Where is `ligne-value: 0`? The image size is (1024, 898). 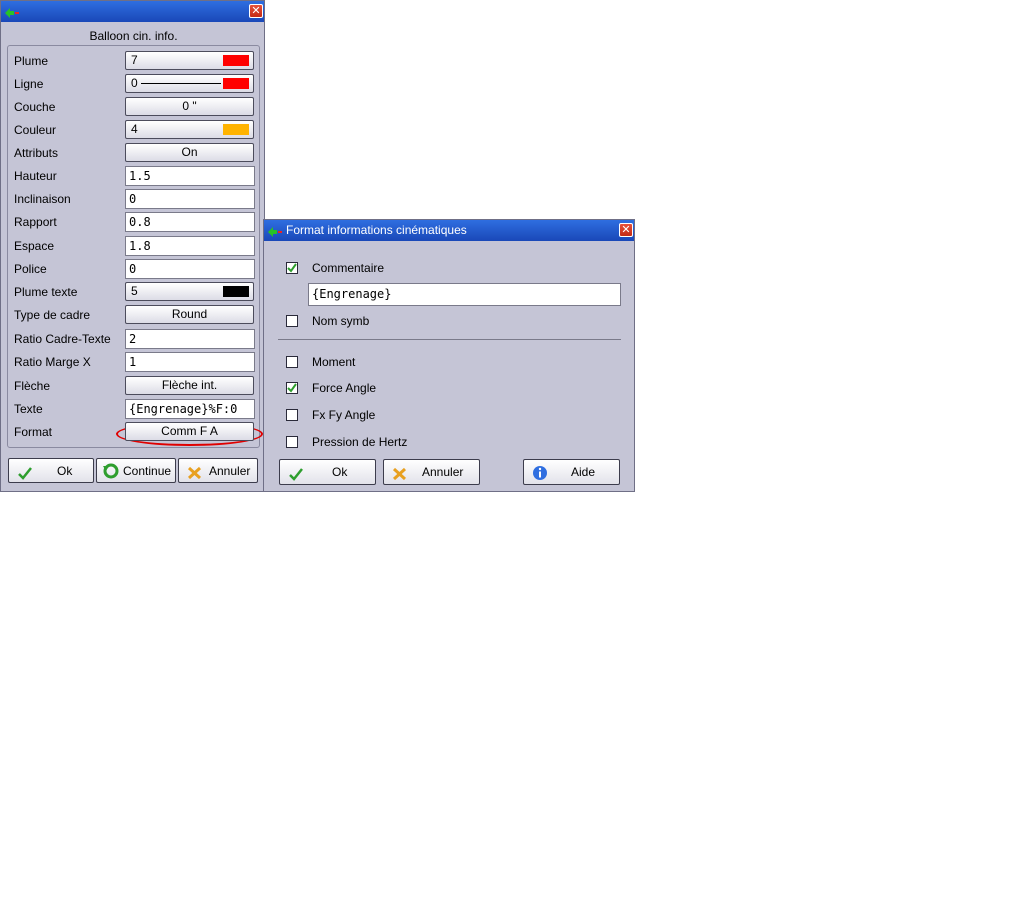
ligne-value: 0 is located at coordinates (134, 83).